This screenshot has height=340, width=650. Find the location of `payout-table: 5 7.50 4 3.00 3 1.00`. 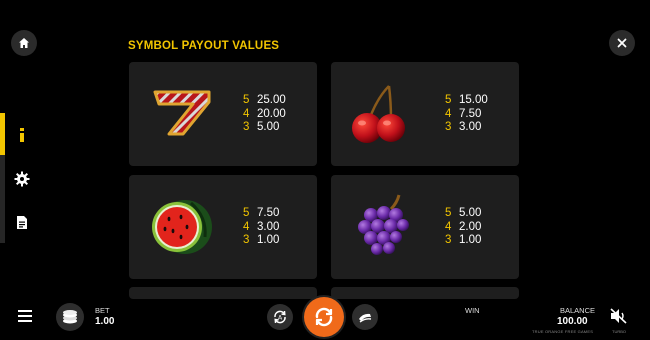

payout-table: 5 7.50 4 3.00 3 1.00 is located at coordinates (261, 227).